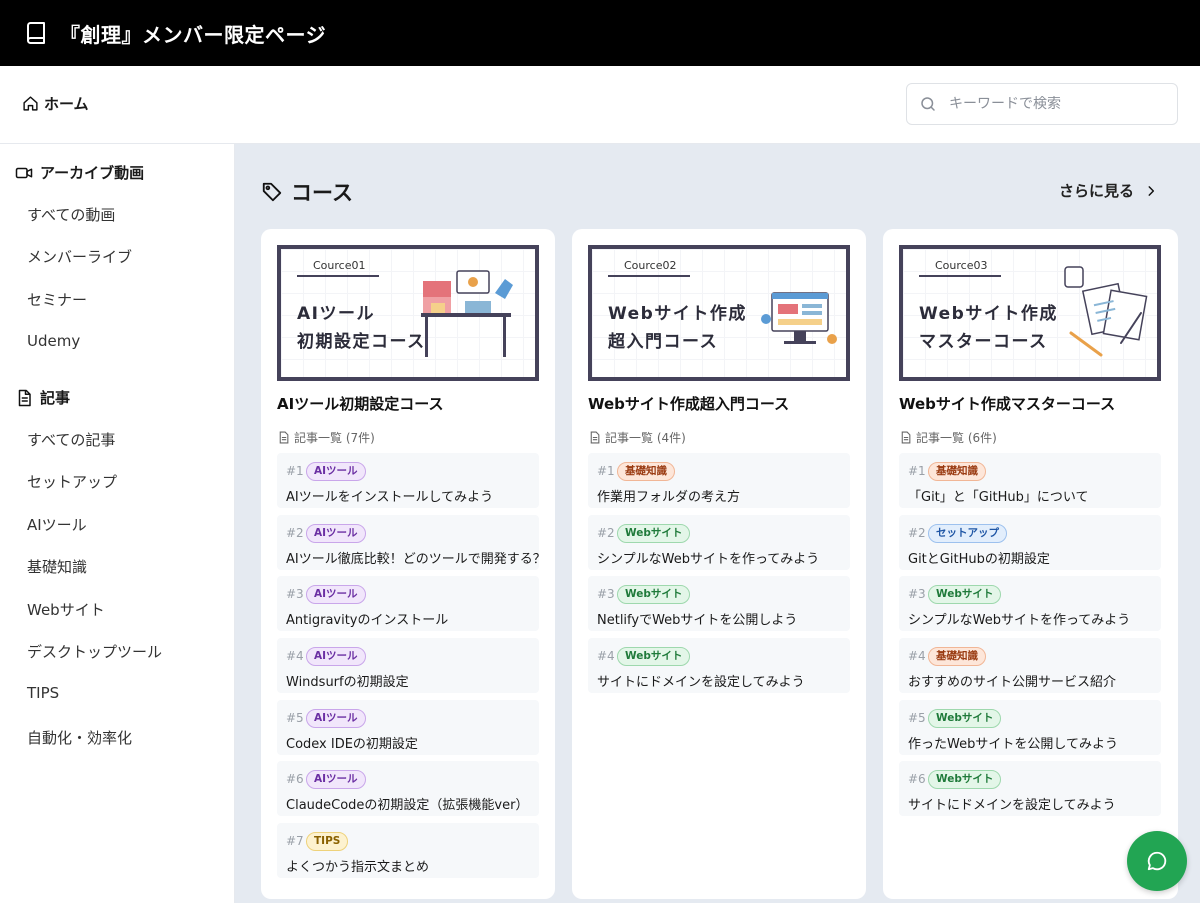 The image size is (1200, 903). Describe the element at coordinates (1007, 404) in the screenshot. I see `course-title: Webサイト作成マスターコース` at that location.